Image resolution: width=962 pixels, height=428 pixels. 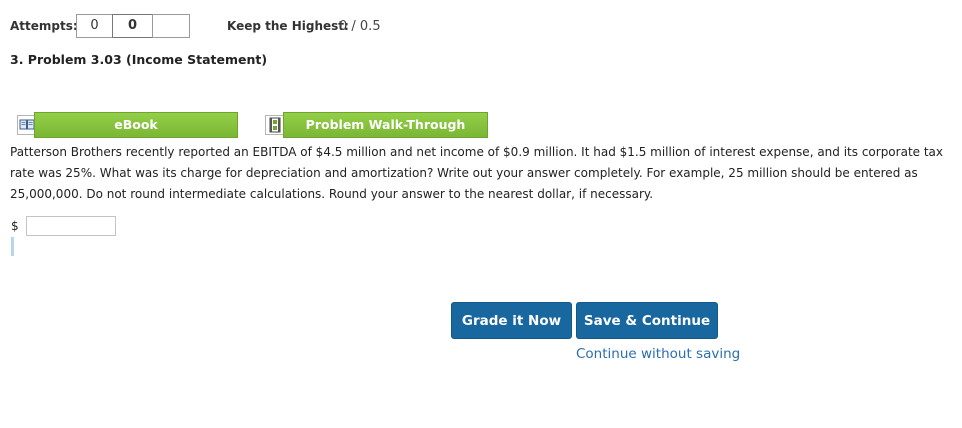 I want to click on focus-indicator, so click(x=12, y=246).